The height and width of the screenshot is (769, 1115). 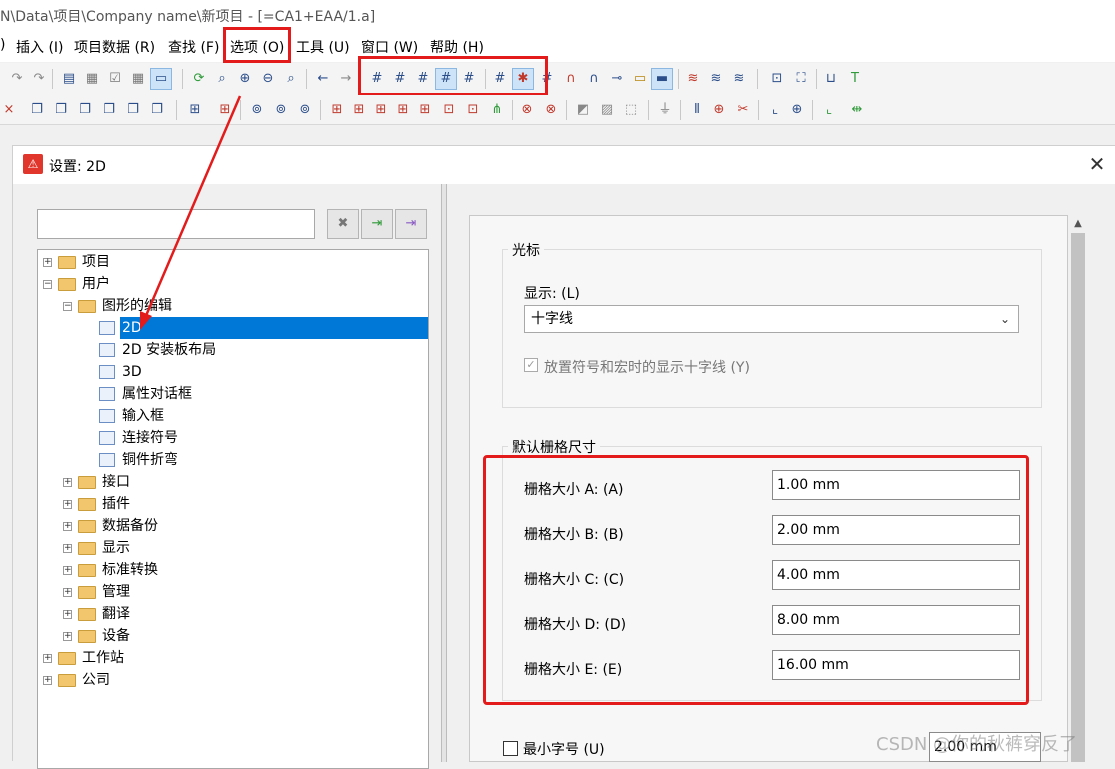 I want to click on macro-place-icon: ⊚, so click(x=305, y=110).